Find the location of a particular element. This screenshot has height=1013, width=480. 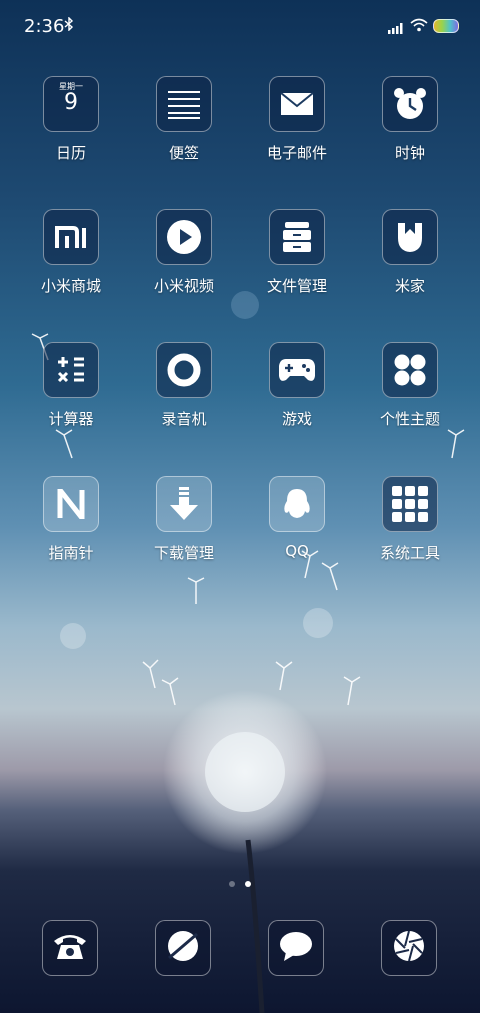

app-label: 个性主题 is located at coordinates (409, 419).